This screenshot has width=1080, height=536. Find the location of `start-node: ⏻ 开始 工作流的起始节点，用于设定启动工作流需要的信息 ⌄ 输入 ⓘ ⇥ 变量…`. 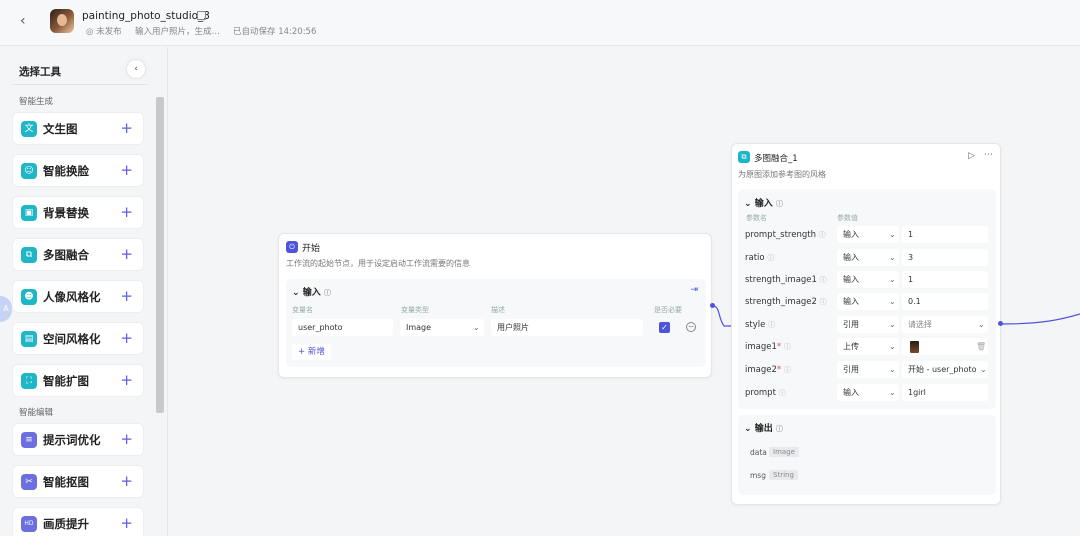

start-node: ⏻ 开始 工作流的起始节点，用于设定启动工作流需要的信息 ⌄ 输入 ⓘ ⇥ 变量… is located at coordinates (495, 305).